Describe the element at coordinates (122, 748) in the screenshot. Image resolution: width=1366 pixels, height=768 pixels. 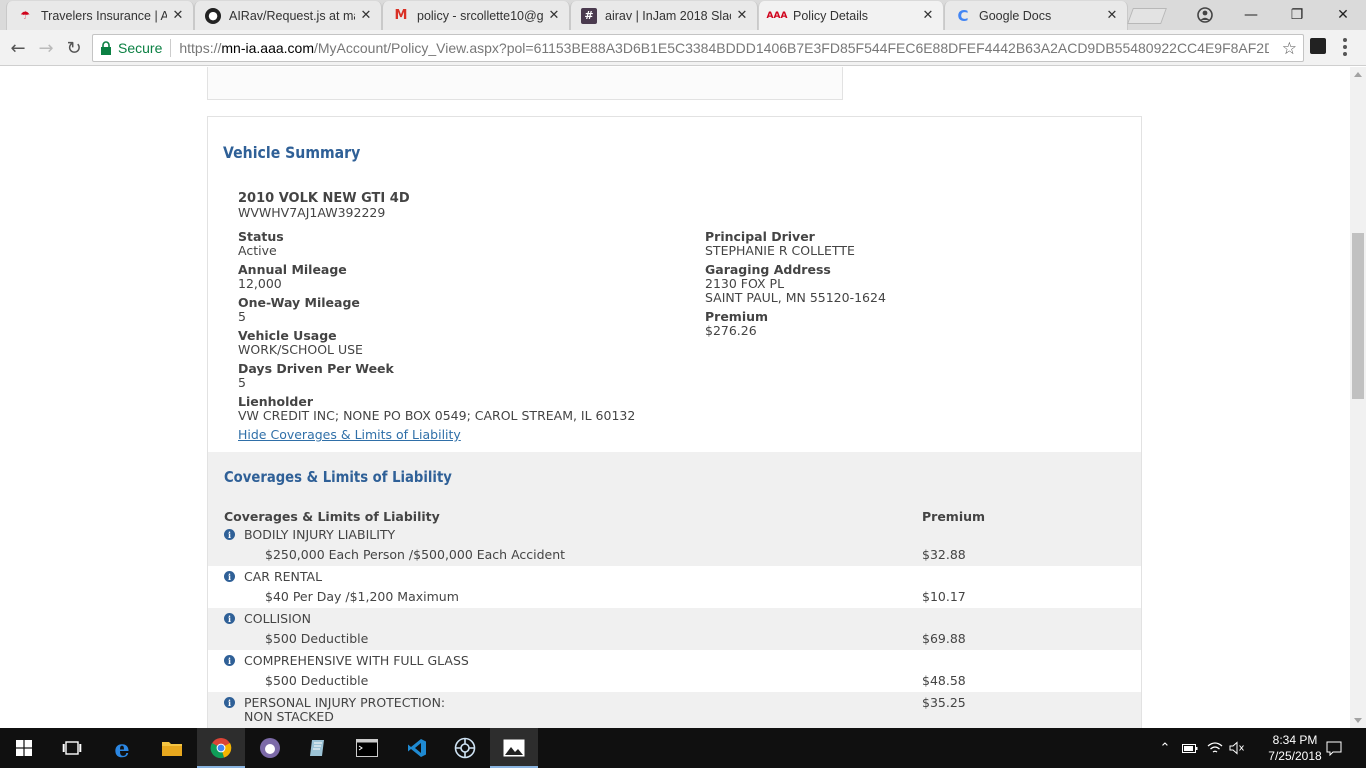
I see `edge-icon: e` at that location.